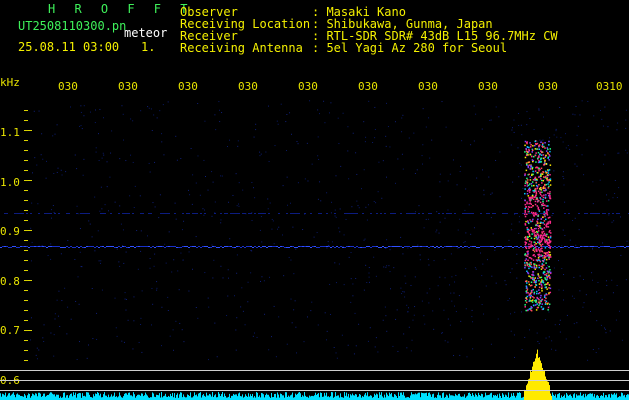 This screenshot has width=629, height=400. What do you see at coordinates (28, 130) in the screenshot?
I see `freq-tick-mark` at bounding box center [28, 130].